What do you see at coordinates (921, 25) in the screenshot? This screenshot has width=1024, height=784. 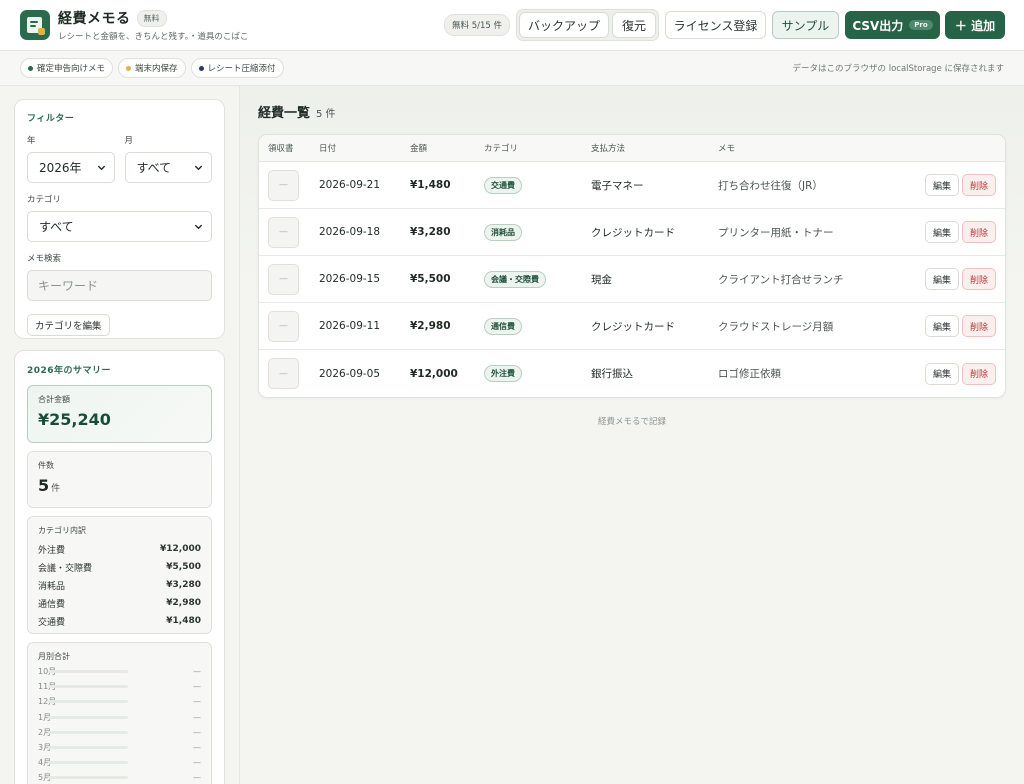 I see `pro-badge: Pro` at bounding box center [921, 25].